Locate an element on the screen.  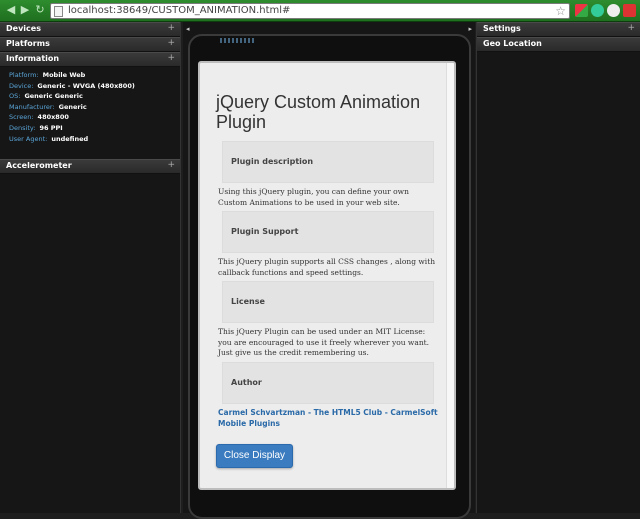
info-key: Screen: is located at coordinates (21, 117).